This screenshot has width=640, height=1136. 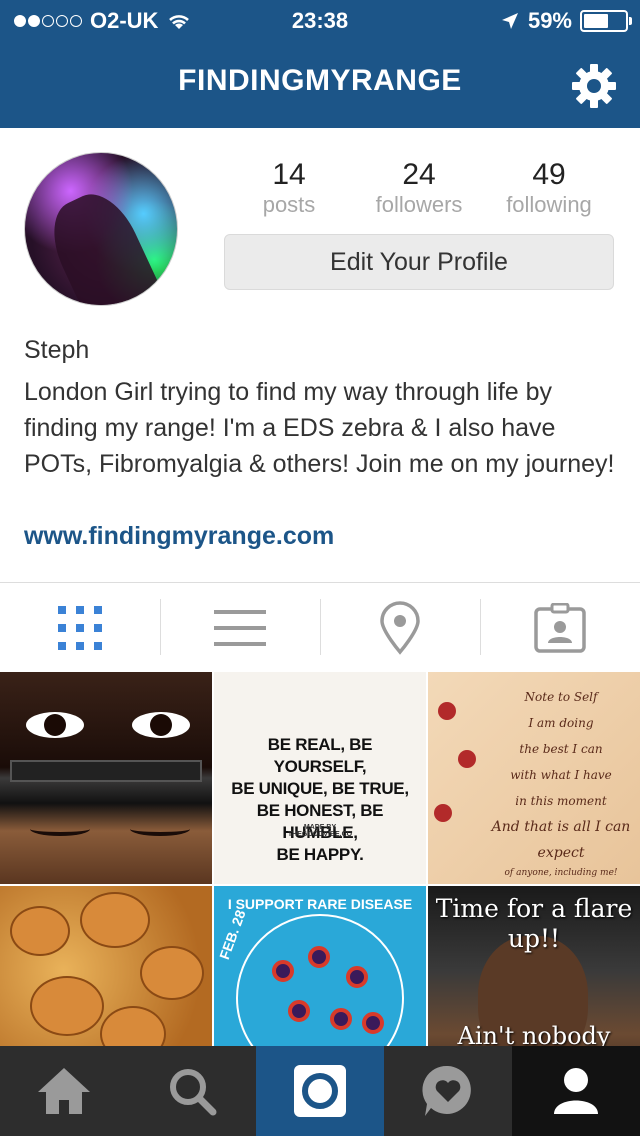 I want to click on nav-camera, so click(x=320, y=1091).